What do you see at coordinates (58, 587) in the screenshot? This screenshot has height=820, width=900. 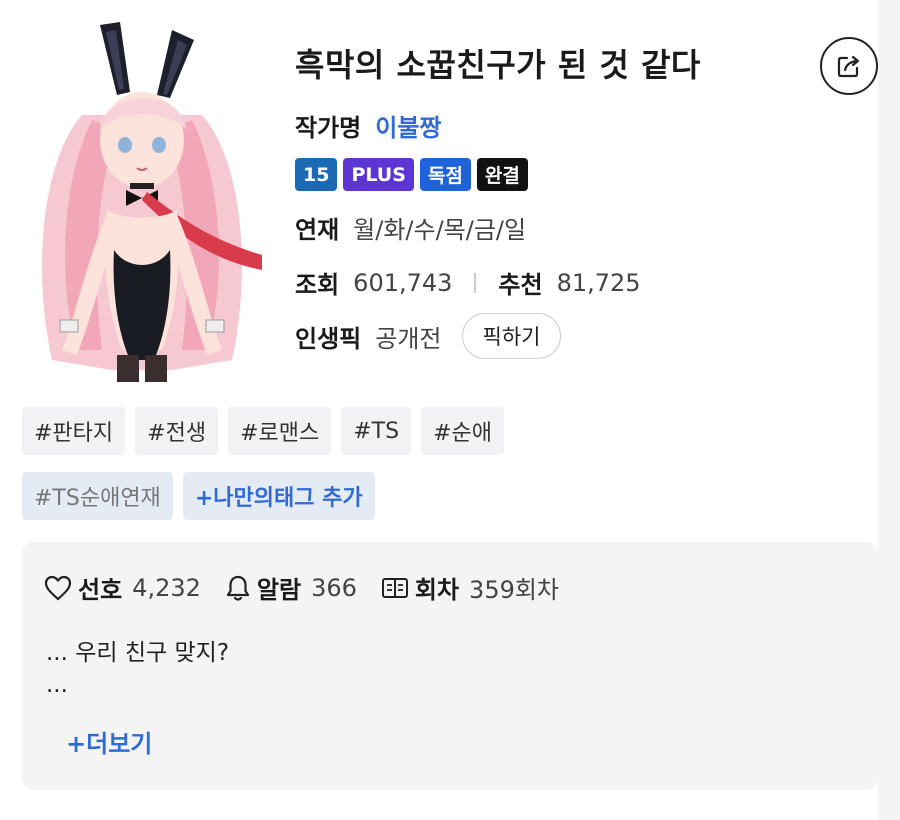 I see `heart-icon` at bounding box center [58, 587].